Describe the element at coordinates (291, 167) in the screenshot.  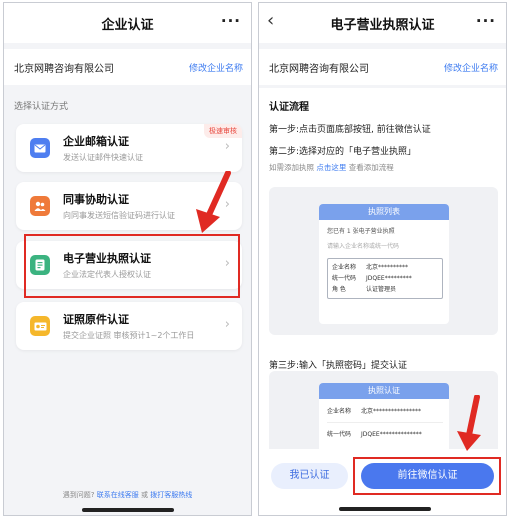
I see `add-license-text: 如需添加执照` at that location.